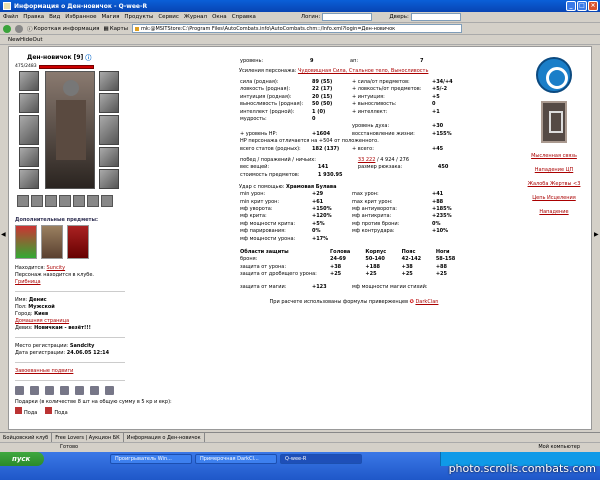 This screenshot has height=480, width=600. What do you see at coordinates (29, 103) in the screenshot?
I see `necklace-slot` at bounding box center [29, 103].